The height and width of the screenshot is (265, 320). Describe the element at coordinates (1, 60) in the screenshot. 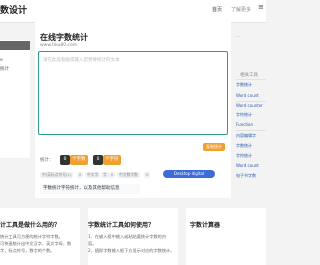

I see `sidebar-item-1: e` at that location.